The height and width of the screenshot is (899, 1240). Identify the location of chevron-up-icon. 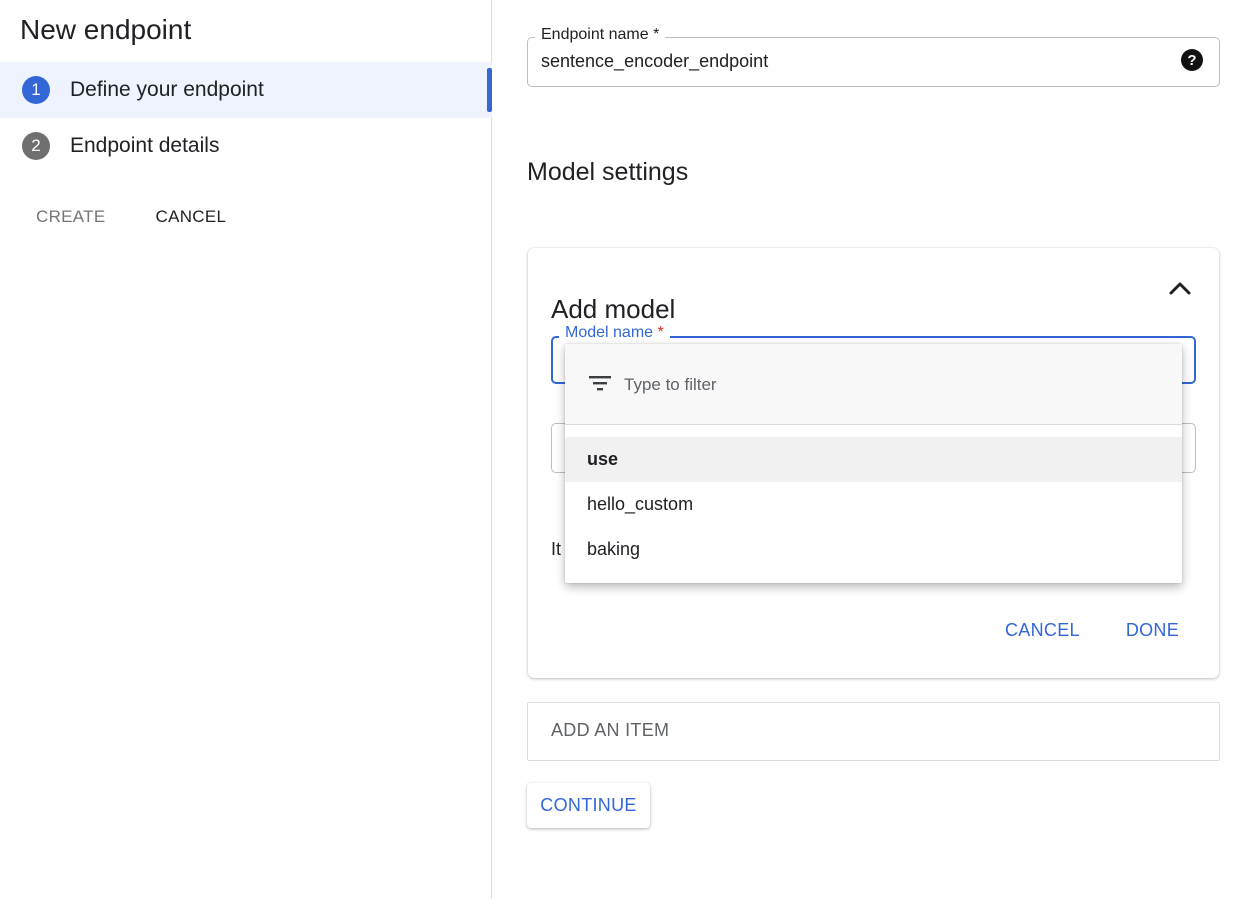
(1180, 288).